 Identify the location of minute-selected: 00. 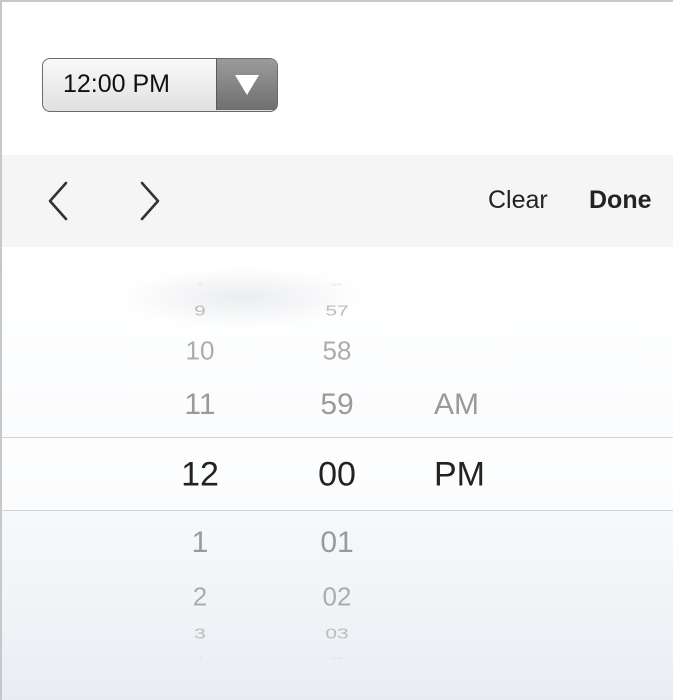
(337, 474).